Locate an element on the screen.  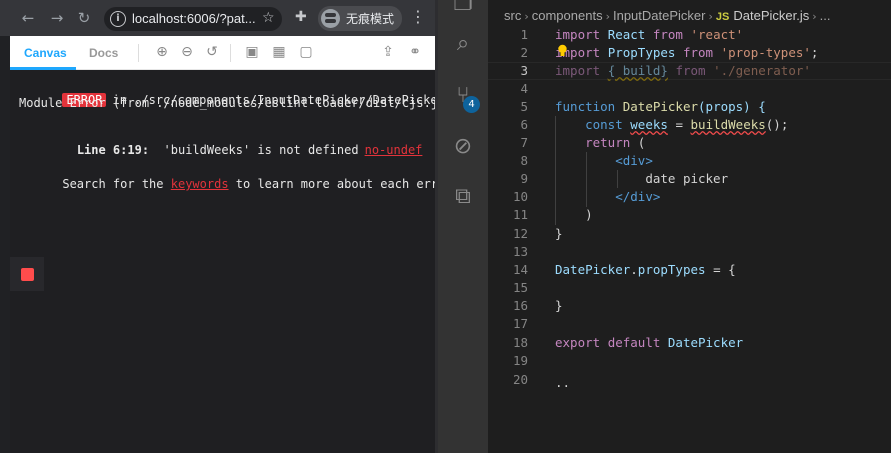
jsx-tag: <div> is located at coordinates (634, 160).